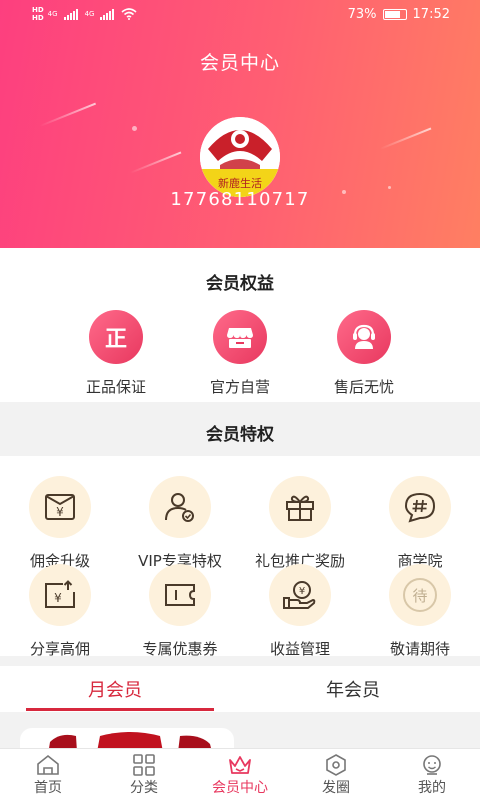 This screenshot has height=800, width=480. I want to click on privilege-label: 专属优惠券, so click(180, 649).